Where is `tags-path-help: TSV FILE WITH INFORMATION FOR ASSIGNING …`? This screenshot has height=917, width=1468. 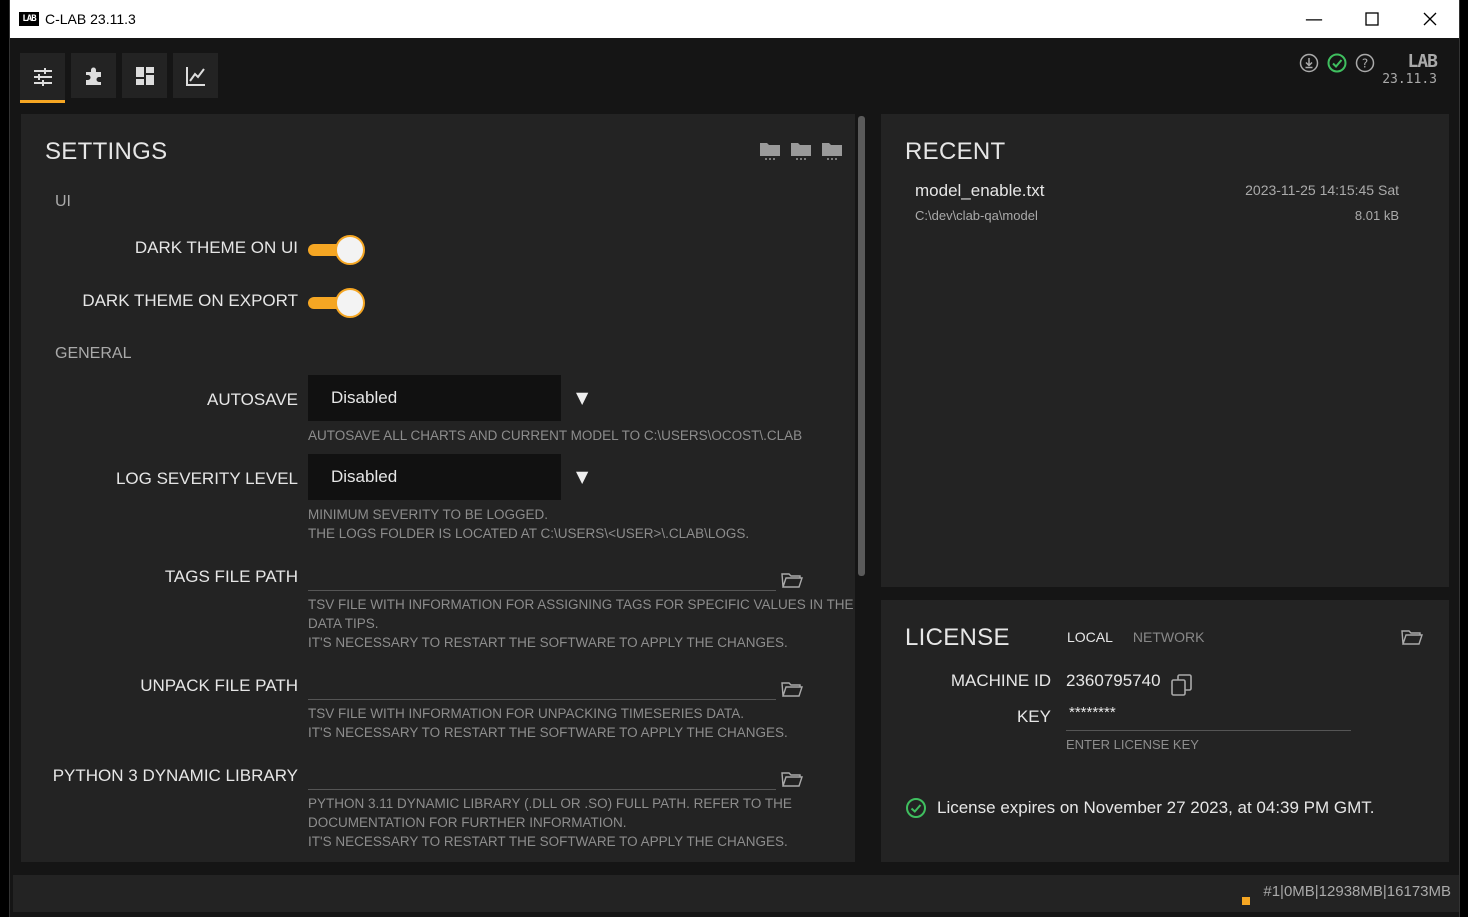
tags-path-help: TSV FILE WITH INFORMATION FOR ASSIGNING … is located at coordinates (581, 623).